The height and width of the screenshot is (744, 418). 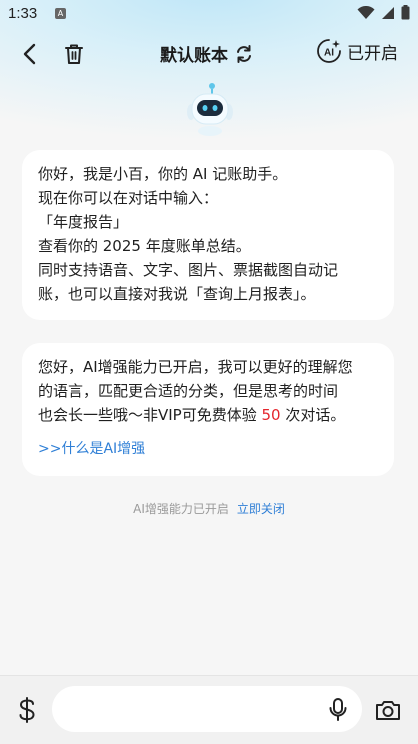 I want to click on message-text: 次对话。, so click(x=313, y=415).